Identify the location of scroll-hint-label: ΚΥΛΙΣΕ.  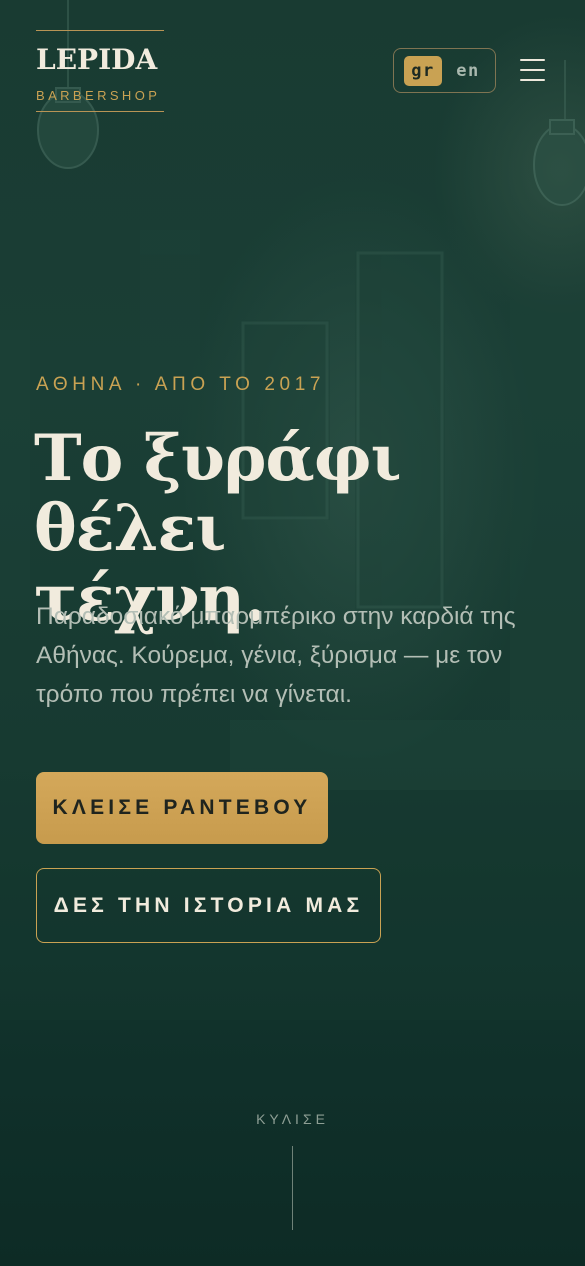
(292, 1119).